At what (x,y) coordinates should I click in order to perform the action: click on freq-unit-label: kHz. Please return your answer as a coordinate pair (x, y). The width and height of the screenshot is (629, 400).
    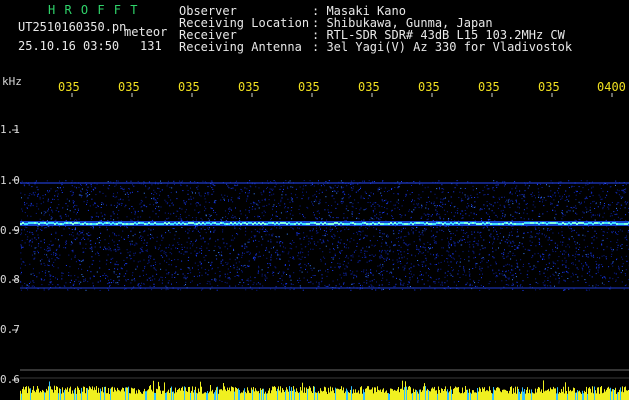
    Looking at the image, I should click on (12, 81).